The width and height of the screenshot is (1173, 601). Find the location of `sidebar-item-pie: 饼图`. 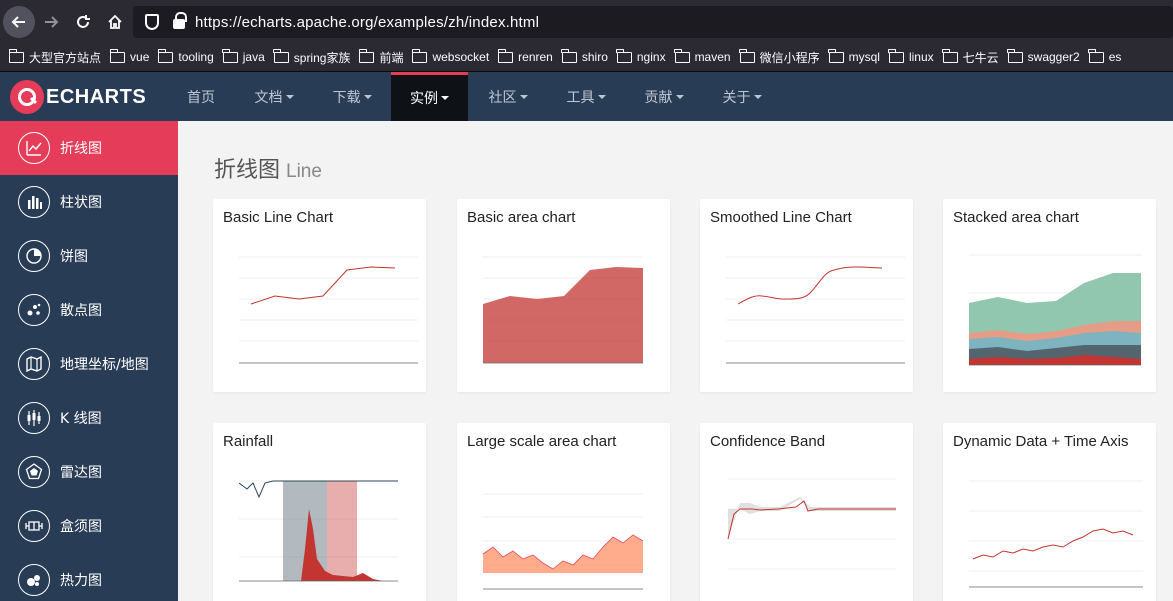

sidebar-item-pie: 饼图 is located at coordinates (89, 256).